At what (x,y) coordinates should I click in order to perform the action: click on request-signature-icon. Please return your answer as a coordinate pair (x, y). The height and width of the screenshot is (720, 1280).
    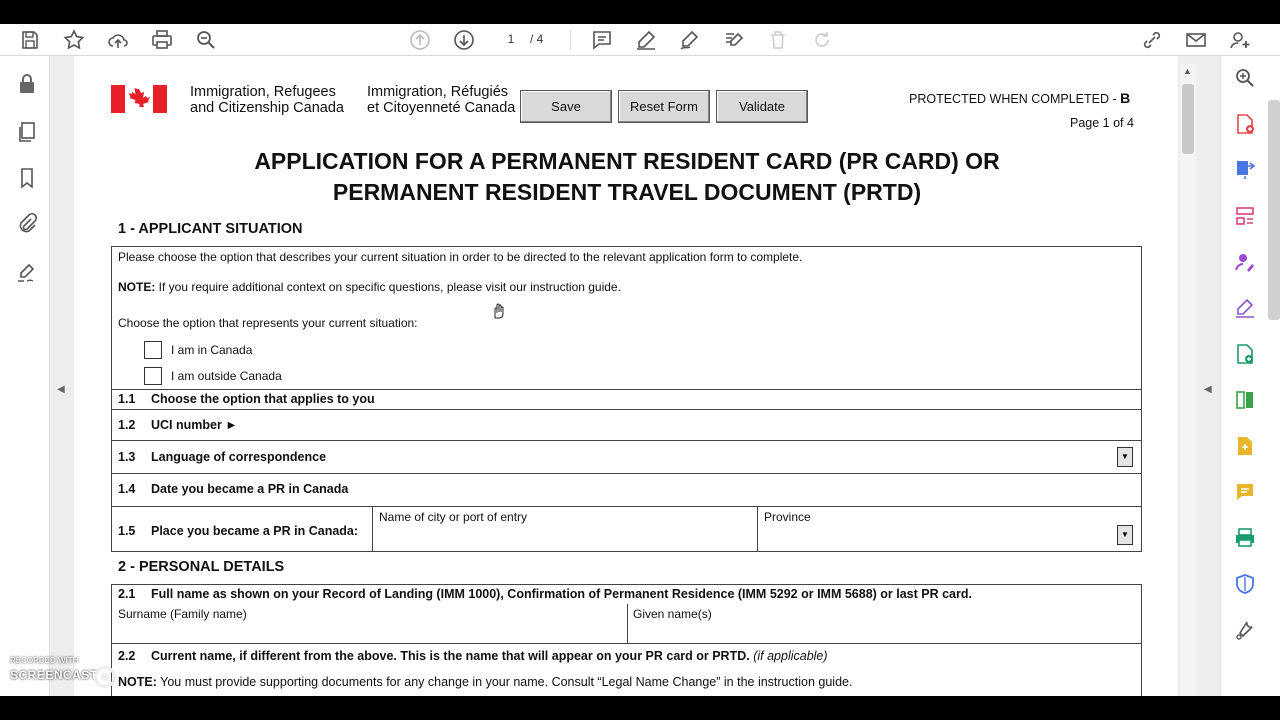
    Looking at the image, I should click on (1245, 262).